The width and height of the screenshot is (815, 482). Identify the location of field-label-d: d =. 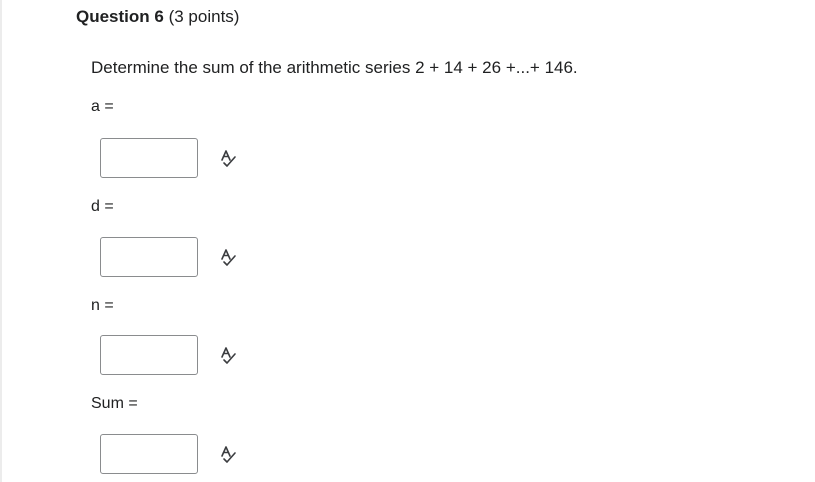
(102, 206).